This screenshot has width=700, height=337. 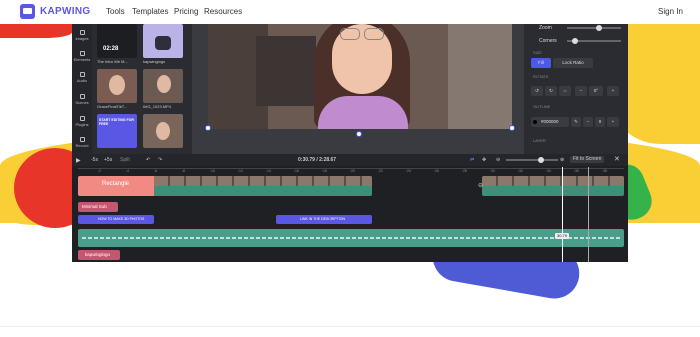 I want to click on secondary-playhead, so click(x=588, y=214).